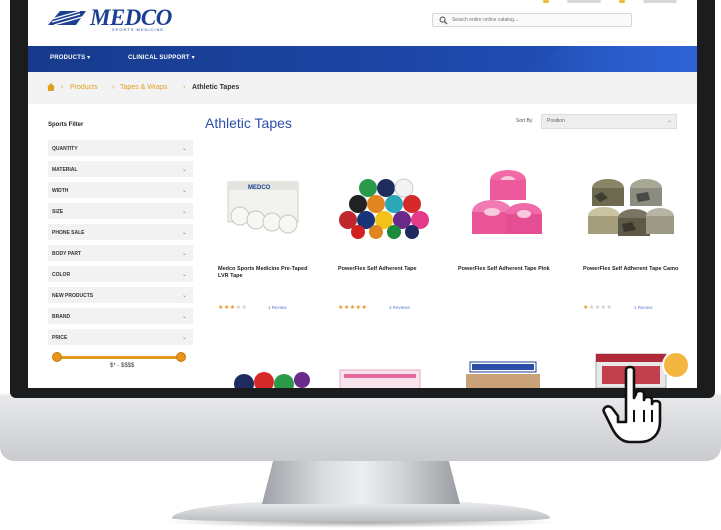 This screenshot has width=721, height=530. Describe the element at coordinates (68, 233) in the screenshot. I see `filter-label: PHONE SALE` at that location.